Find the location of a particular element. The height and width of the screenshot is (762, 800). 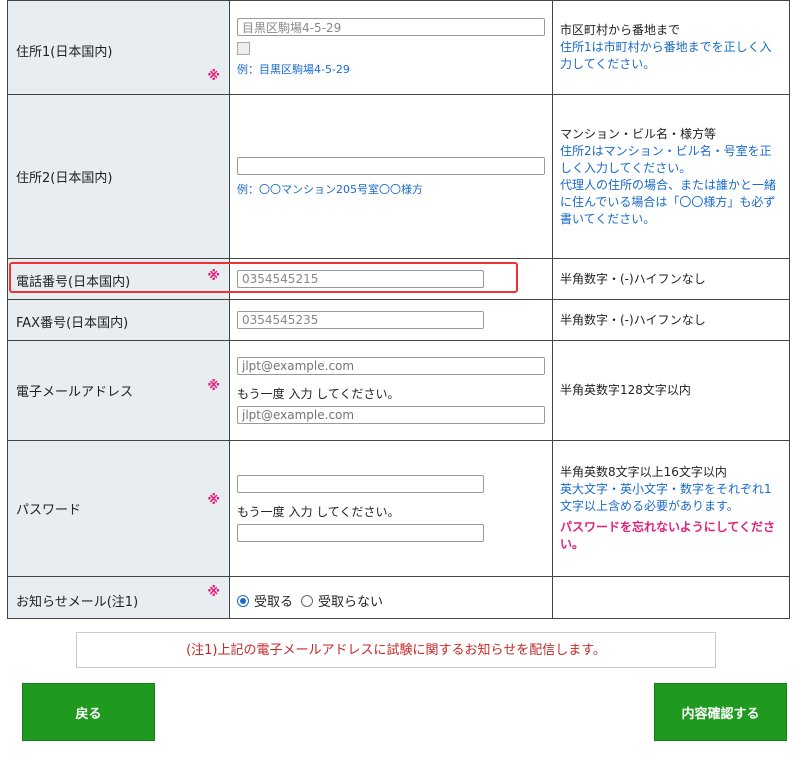

input-cell-email: もう一度 入力 してください。 is located at coordinates (391, 390).